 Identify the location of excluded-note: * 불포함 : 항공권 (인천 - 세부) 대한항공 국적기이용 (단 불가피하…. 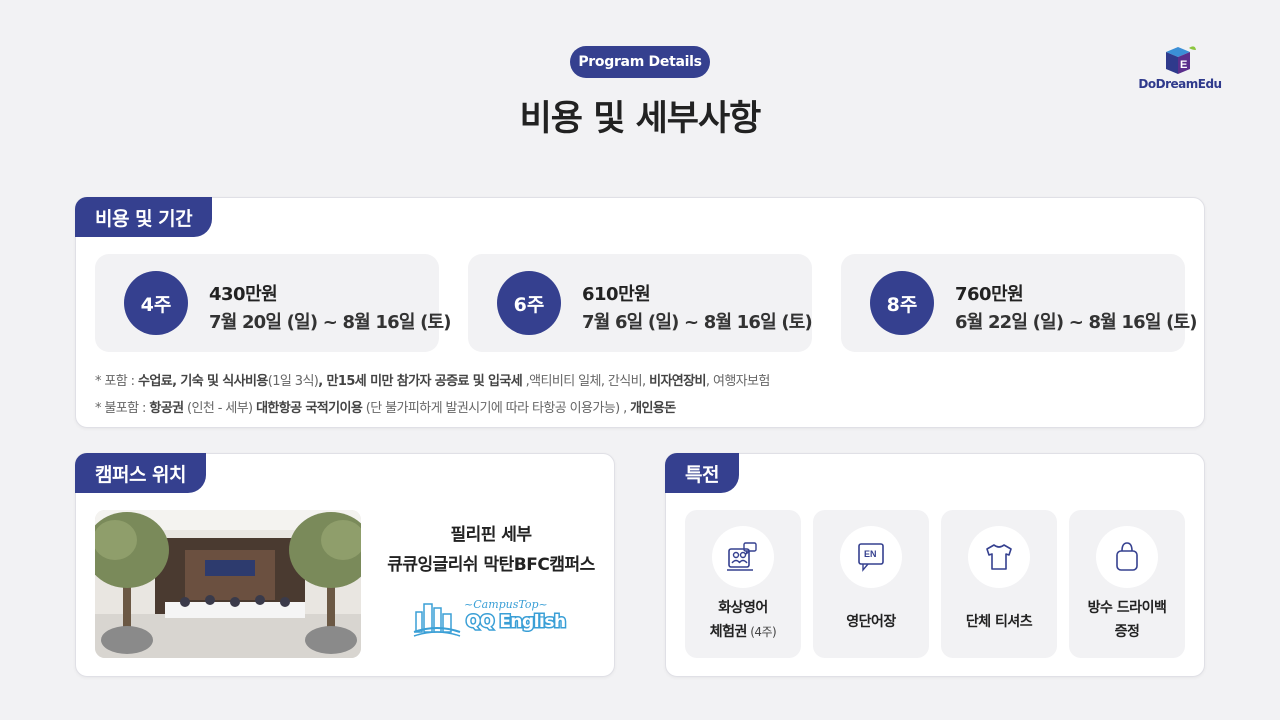
(385, 408).